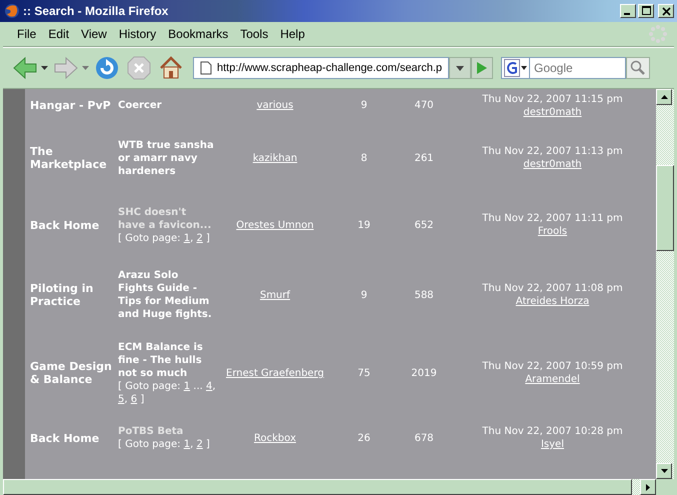  What do you see at coordinates (275, 158) in the screenshot?
I see `author-link: kazikhan` at bounding box center [275, 158].